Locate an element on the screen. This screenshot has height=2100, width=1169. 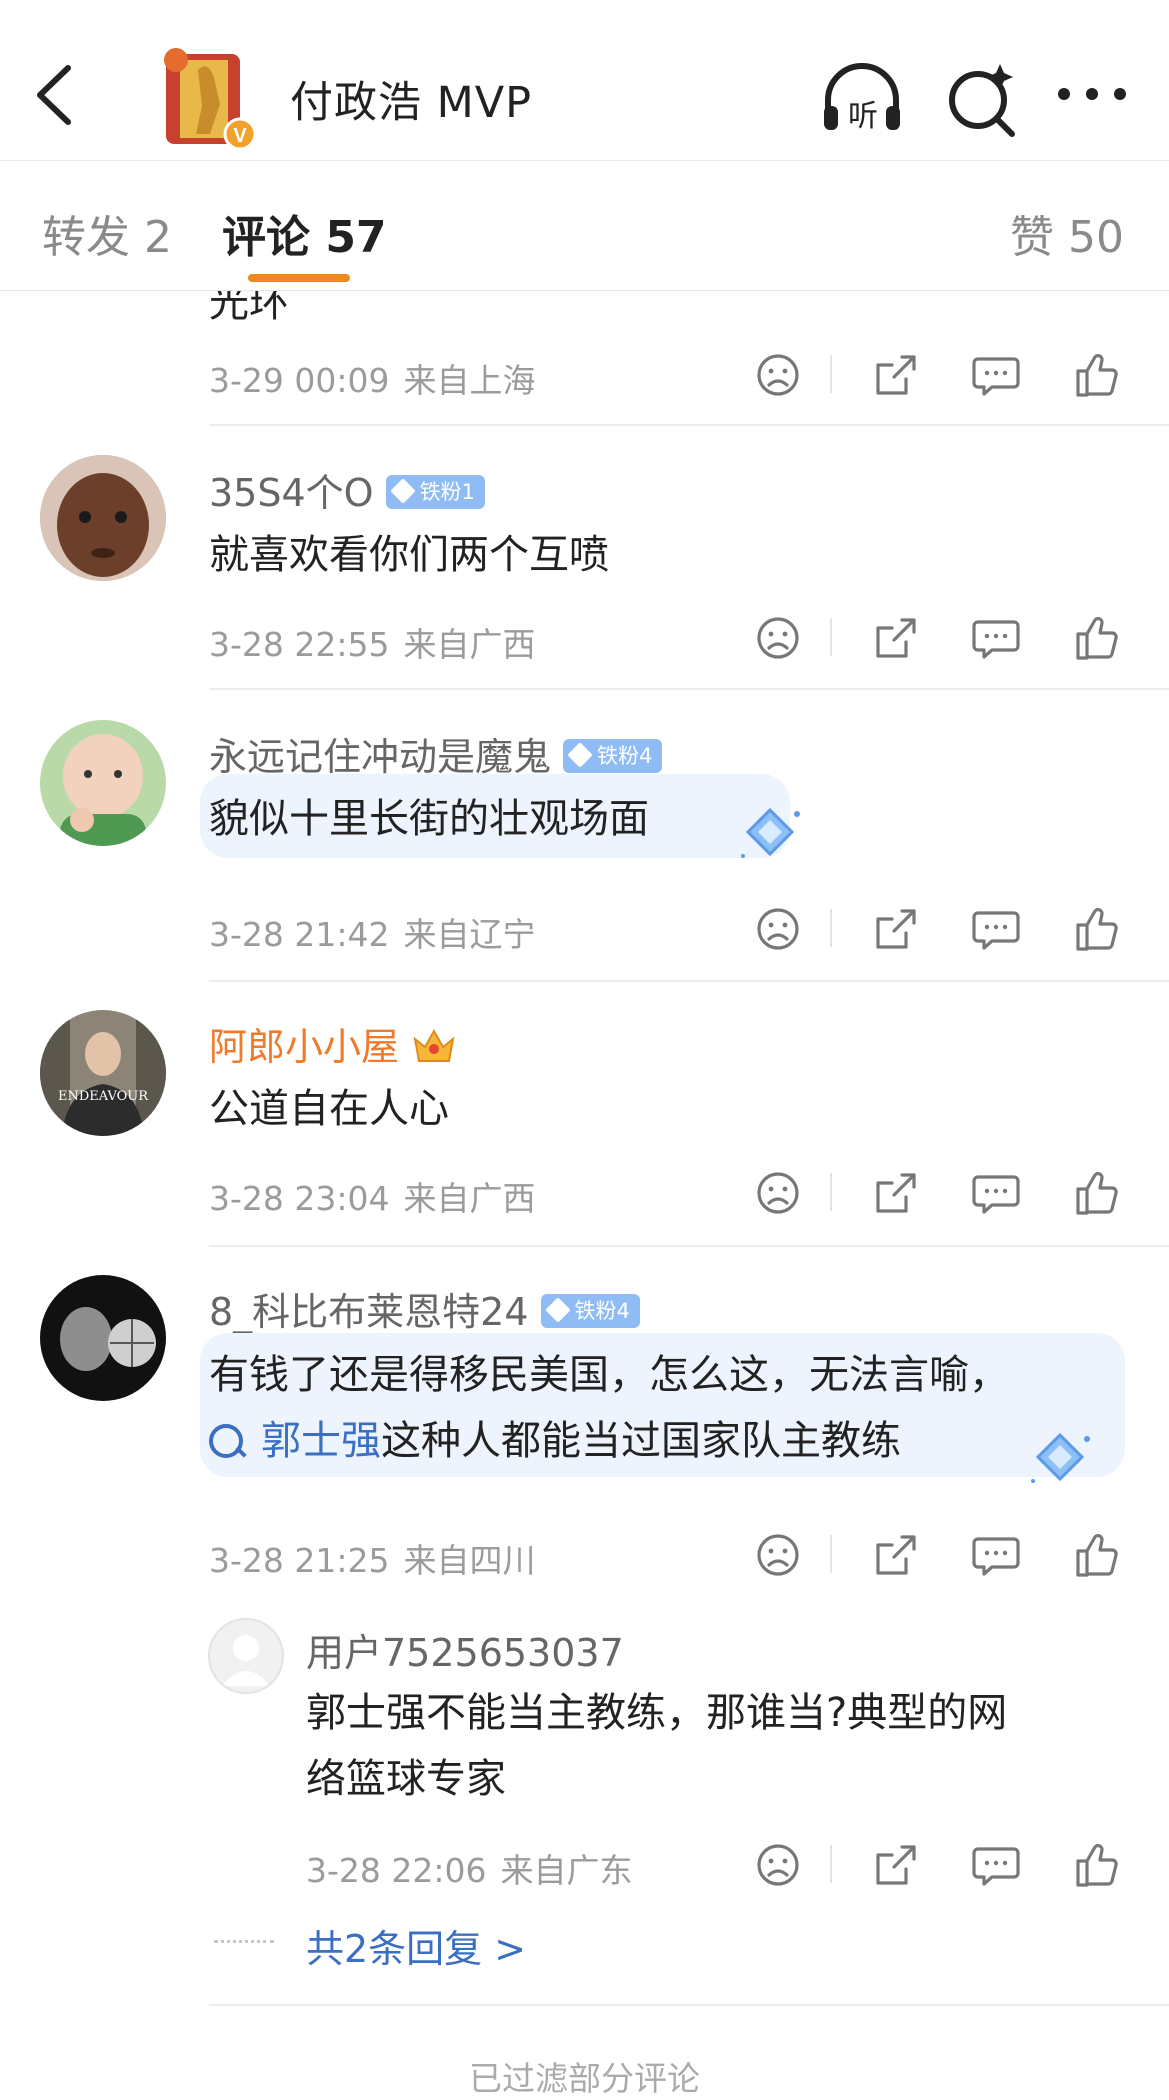
reply-dotted-line is located at coordinates (244, 1943).